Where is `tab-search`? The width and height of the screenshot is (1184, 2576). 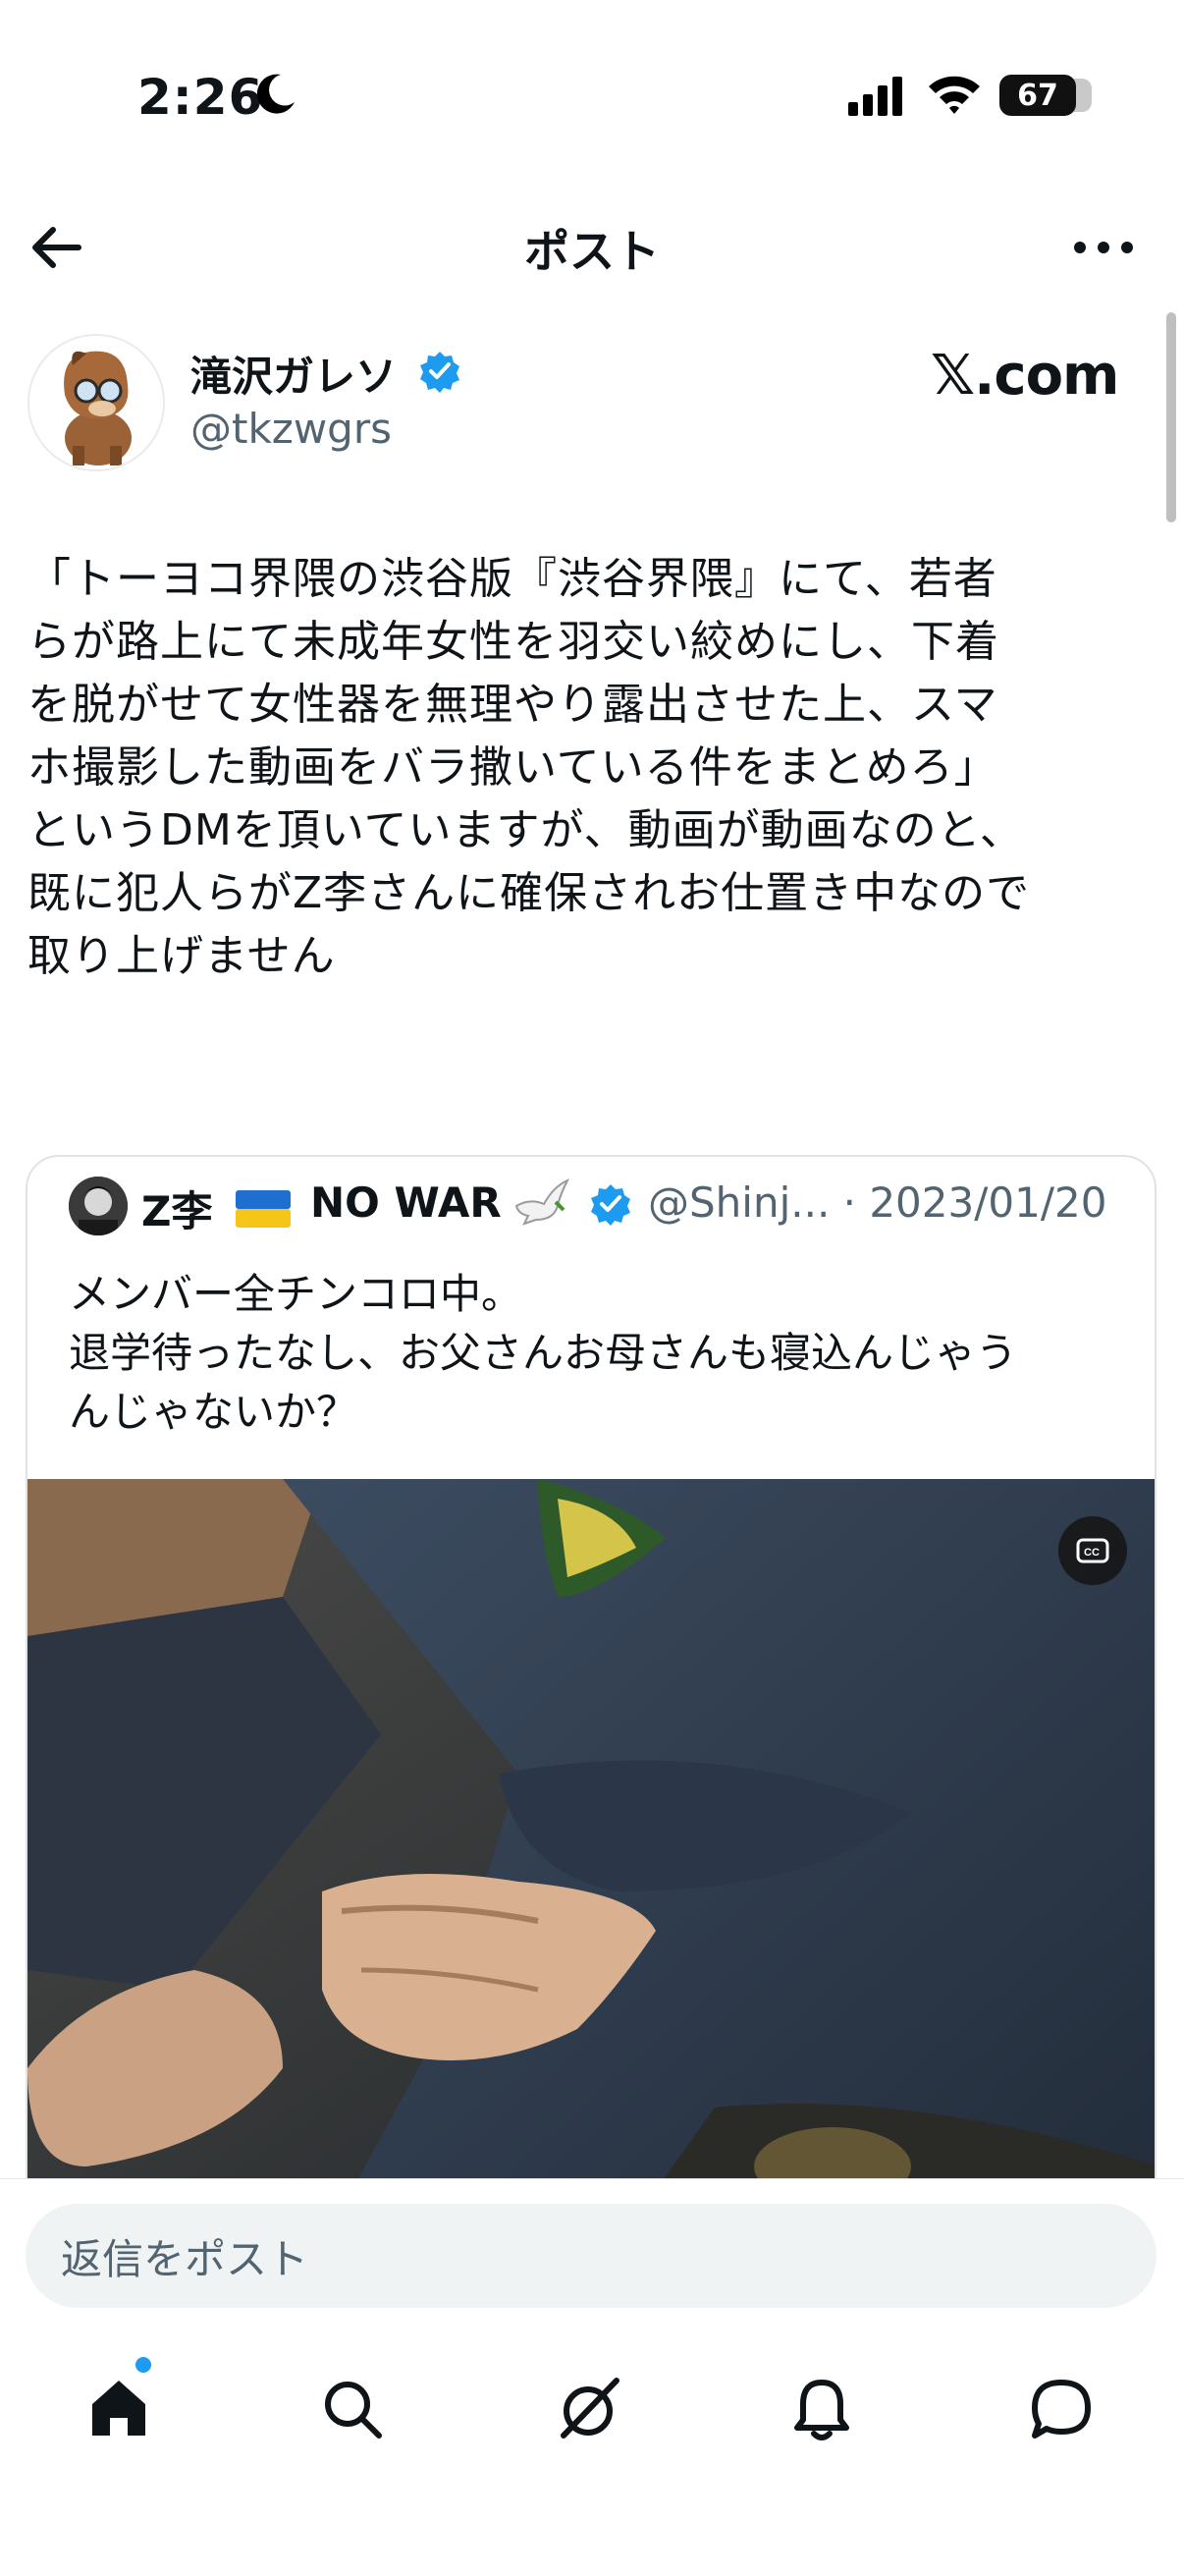
tab-search is located at coordinates (352, 2409).